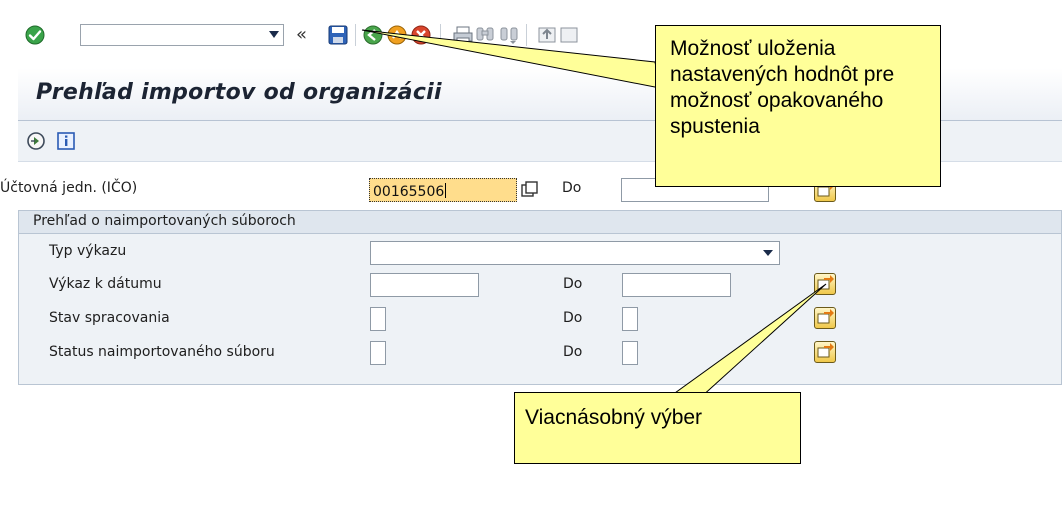  What do you see at coordinates (746, 341) in the screenshot?
I see `multi-callout-pointer` at bounding box center [746, 341].